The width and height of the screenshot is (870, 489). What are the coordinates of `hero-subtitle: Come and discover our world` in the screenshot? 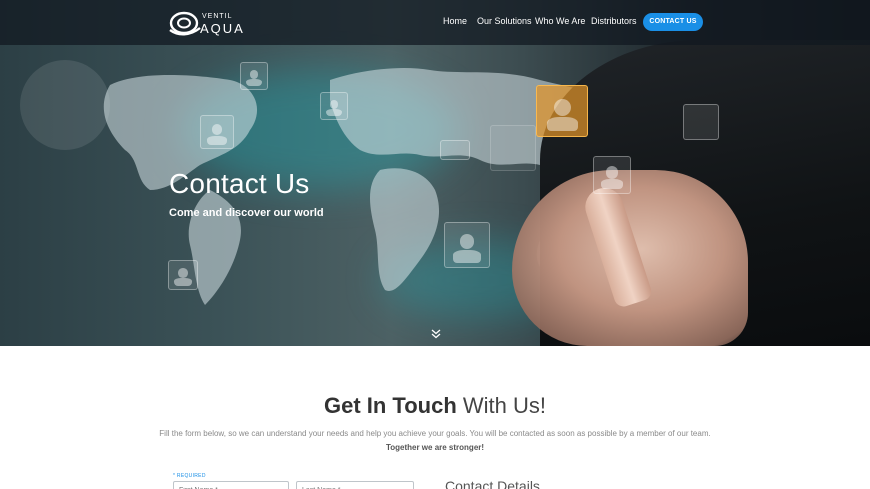 It's located at (246, 213).